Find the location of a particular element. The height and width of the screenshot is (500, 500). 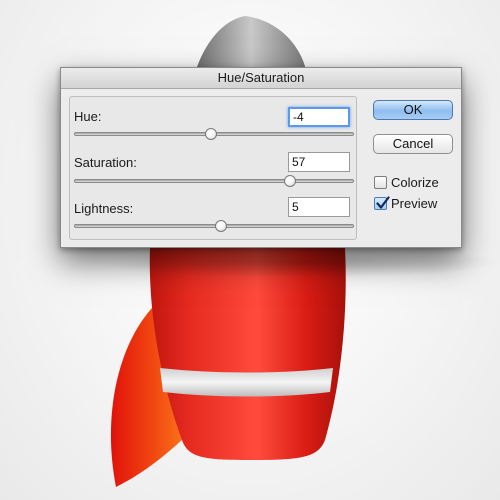

preview-checkbox is located at coordinates (382, 203).